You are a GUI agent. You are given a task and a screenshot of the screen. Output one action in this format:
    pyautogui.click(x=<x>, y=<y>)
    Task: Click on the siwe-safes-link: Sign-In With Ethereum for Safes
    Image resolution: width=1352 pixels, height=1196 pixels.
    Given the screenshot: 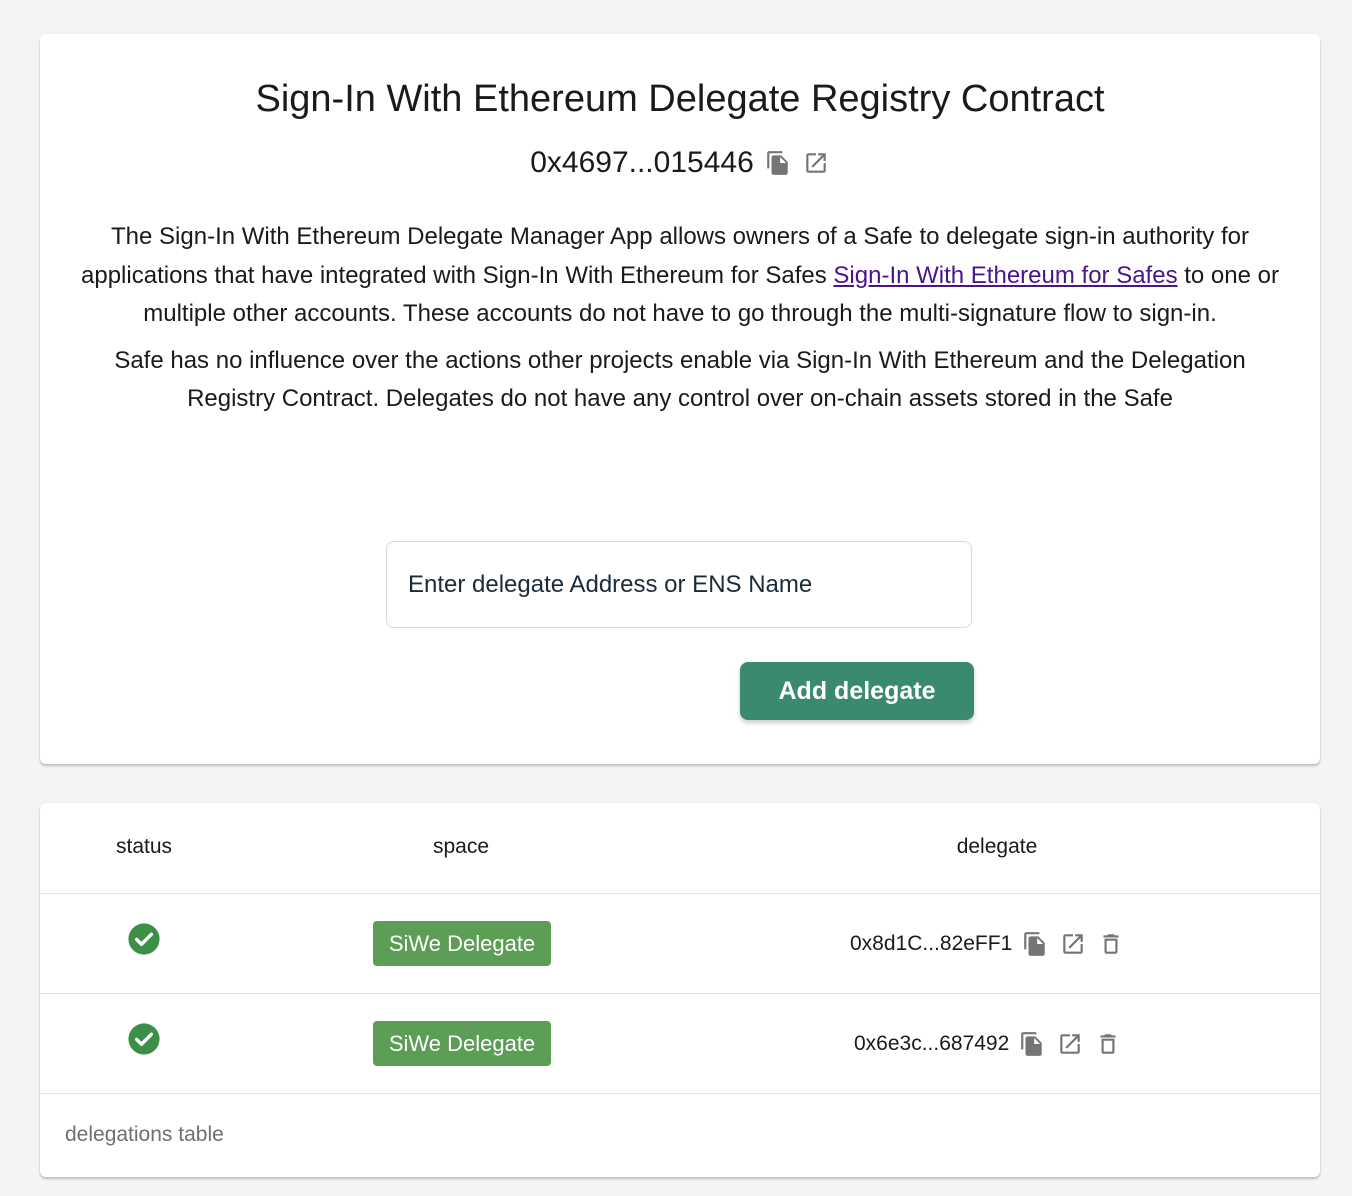 What is the action you would take?
    pyautogui.click(x=1005, y=275)
    